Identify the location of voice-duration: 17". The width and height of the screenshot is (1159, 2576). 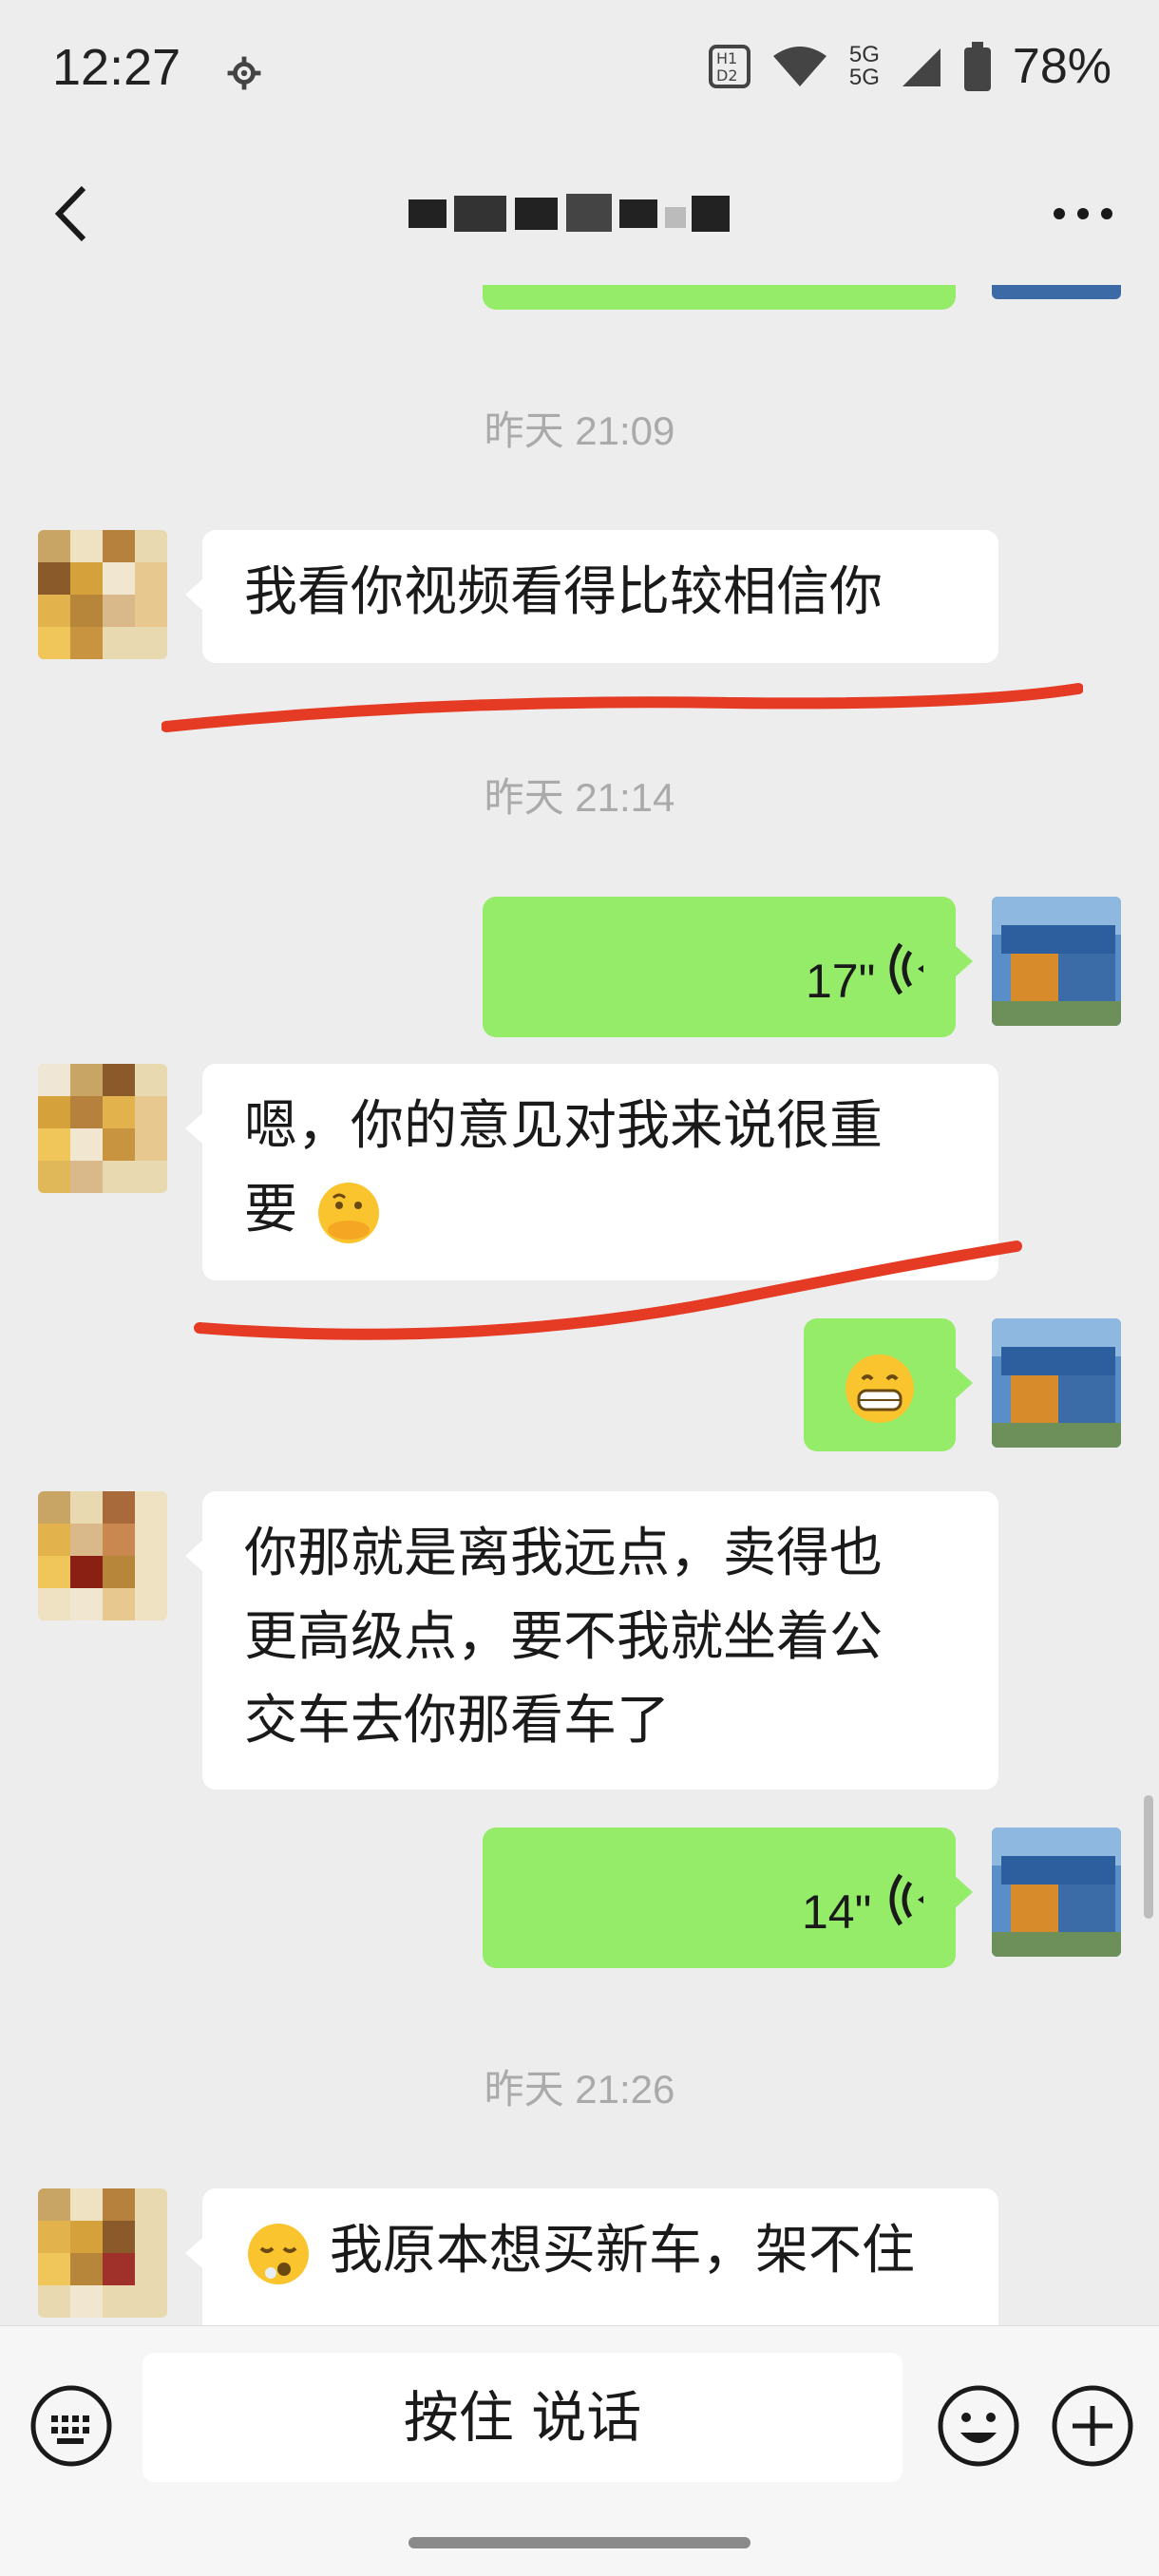
(841, 981).